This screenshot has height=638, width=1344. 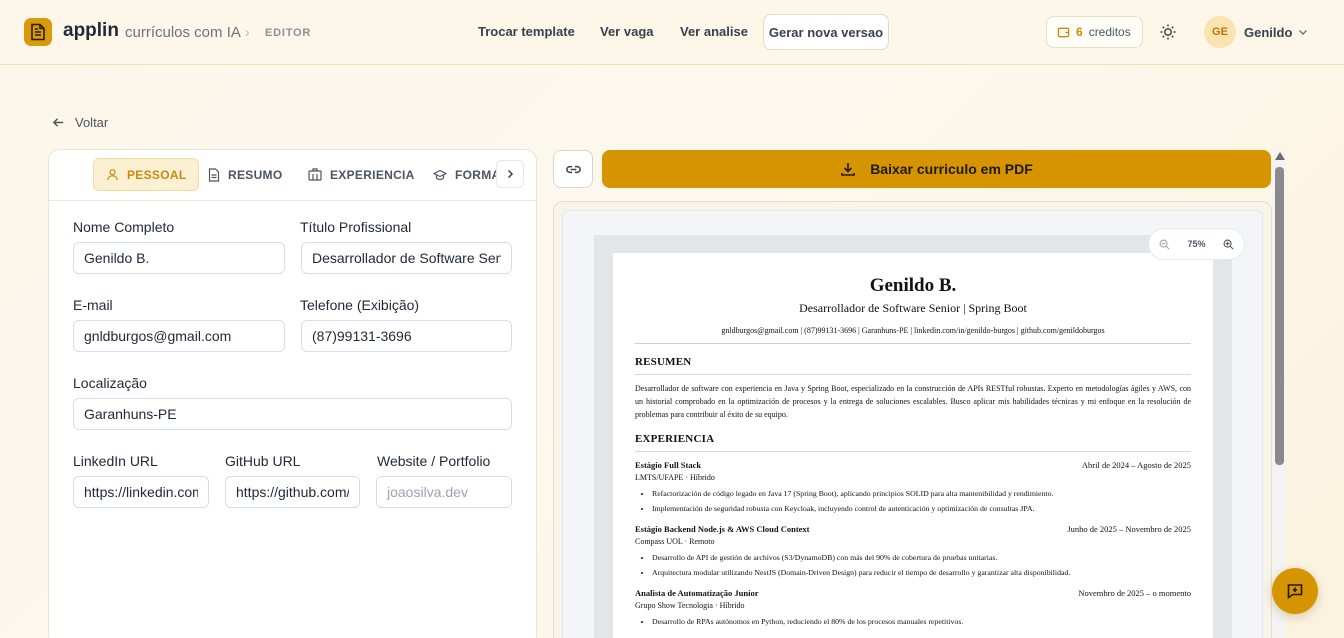 I want to click on section-tabs: PESSOAL RESUMO EXPERIENCIA FORMA, so click(x=292, y=175).